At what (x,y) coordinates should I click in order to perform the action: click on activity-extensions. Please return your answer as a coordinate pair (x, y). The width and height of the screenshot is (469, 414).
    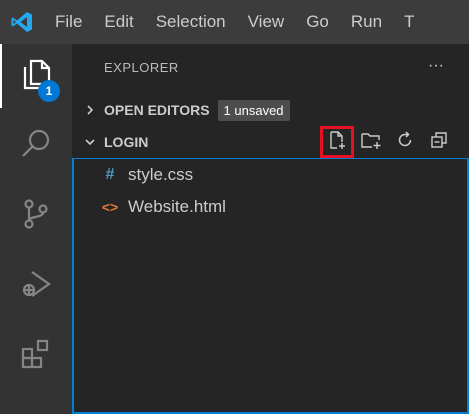
    Looking at the image, I should click on (36, 356).